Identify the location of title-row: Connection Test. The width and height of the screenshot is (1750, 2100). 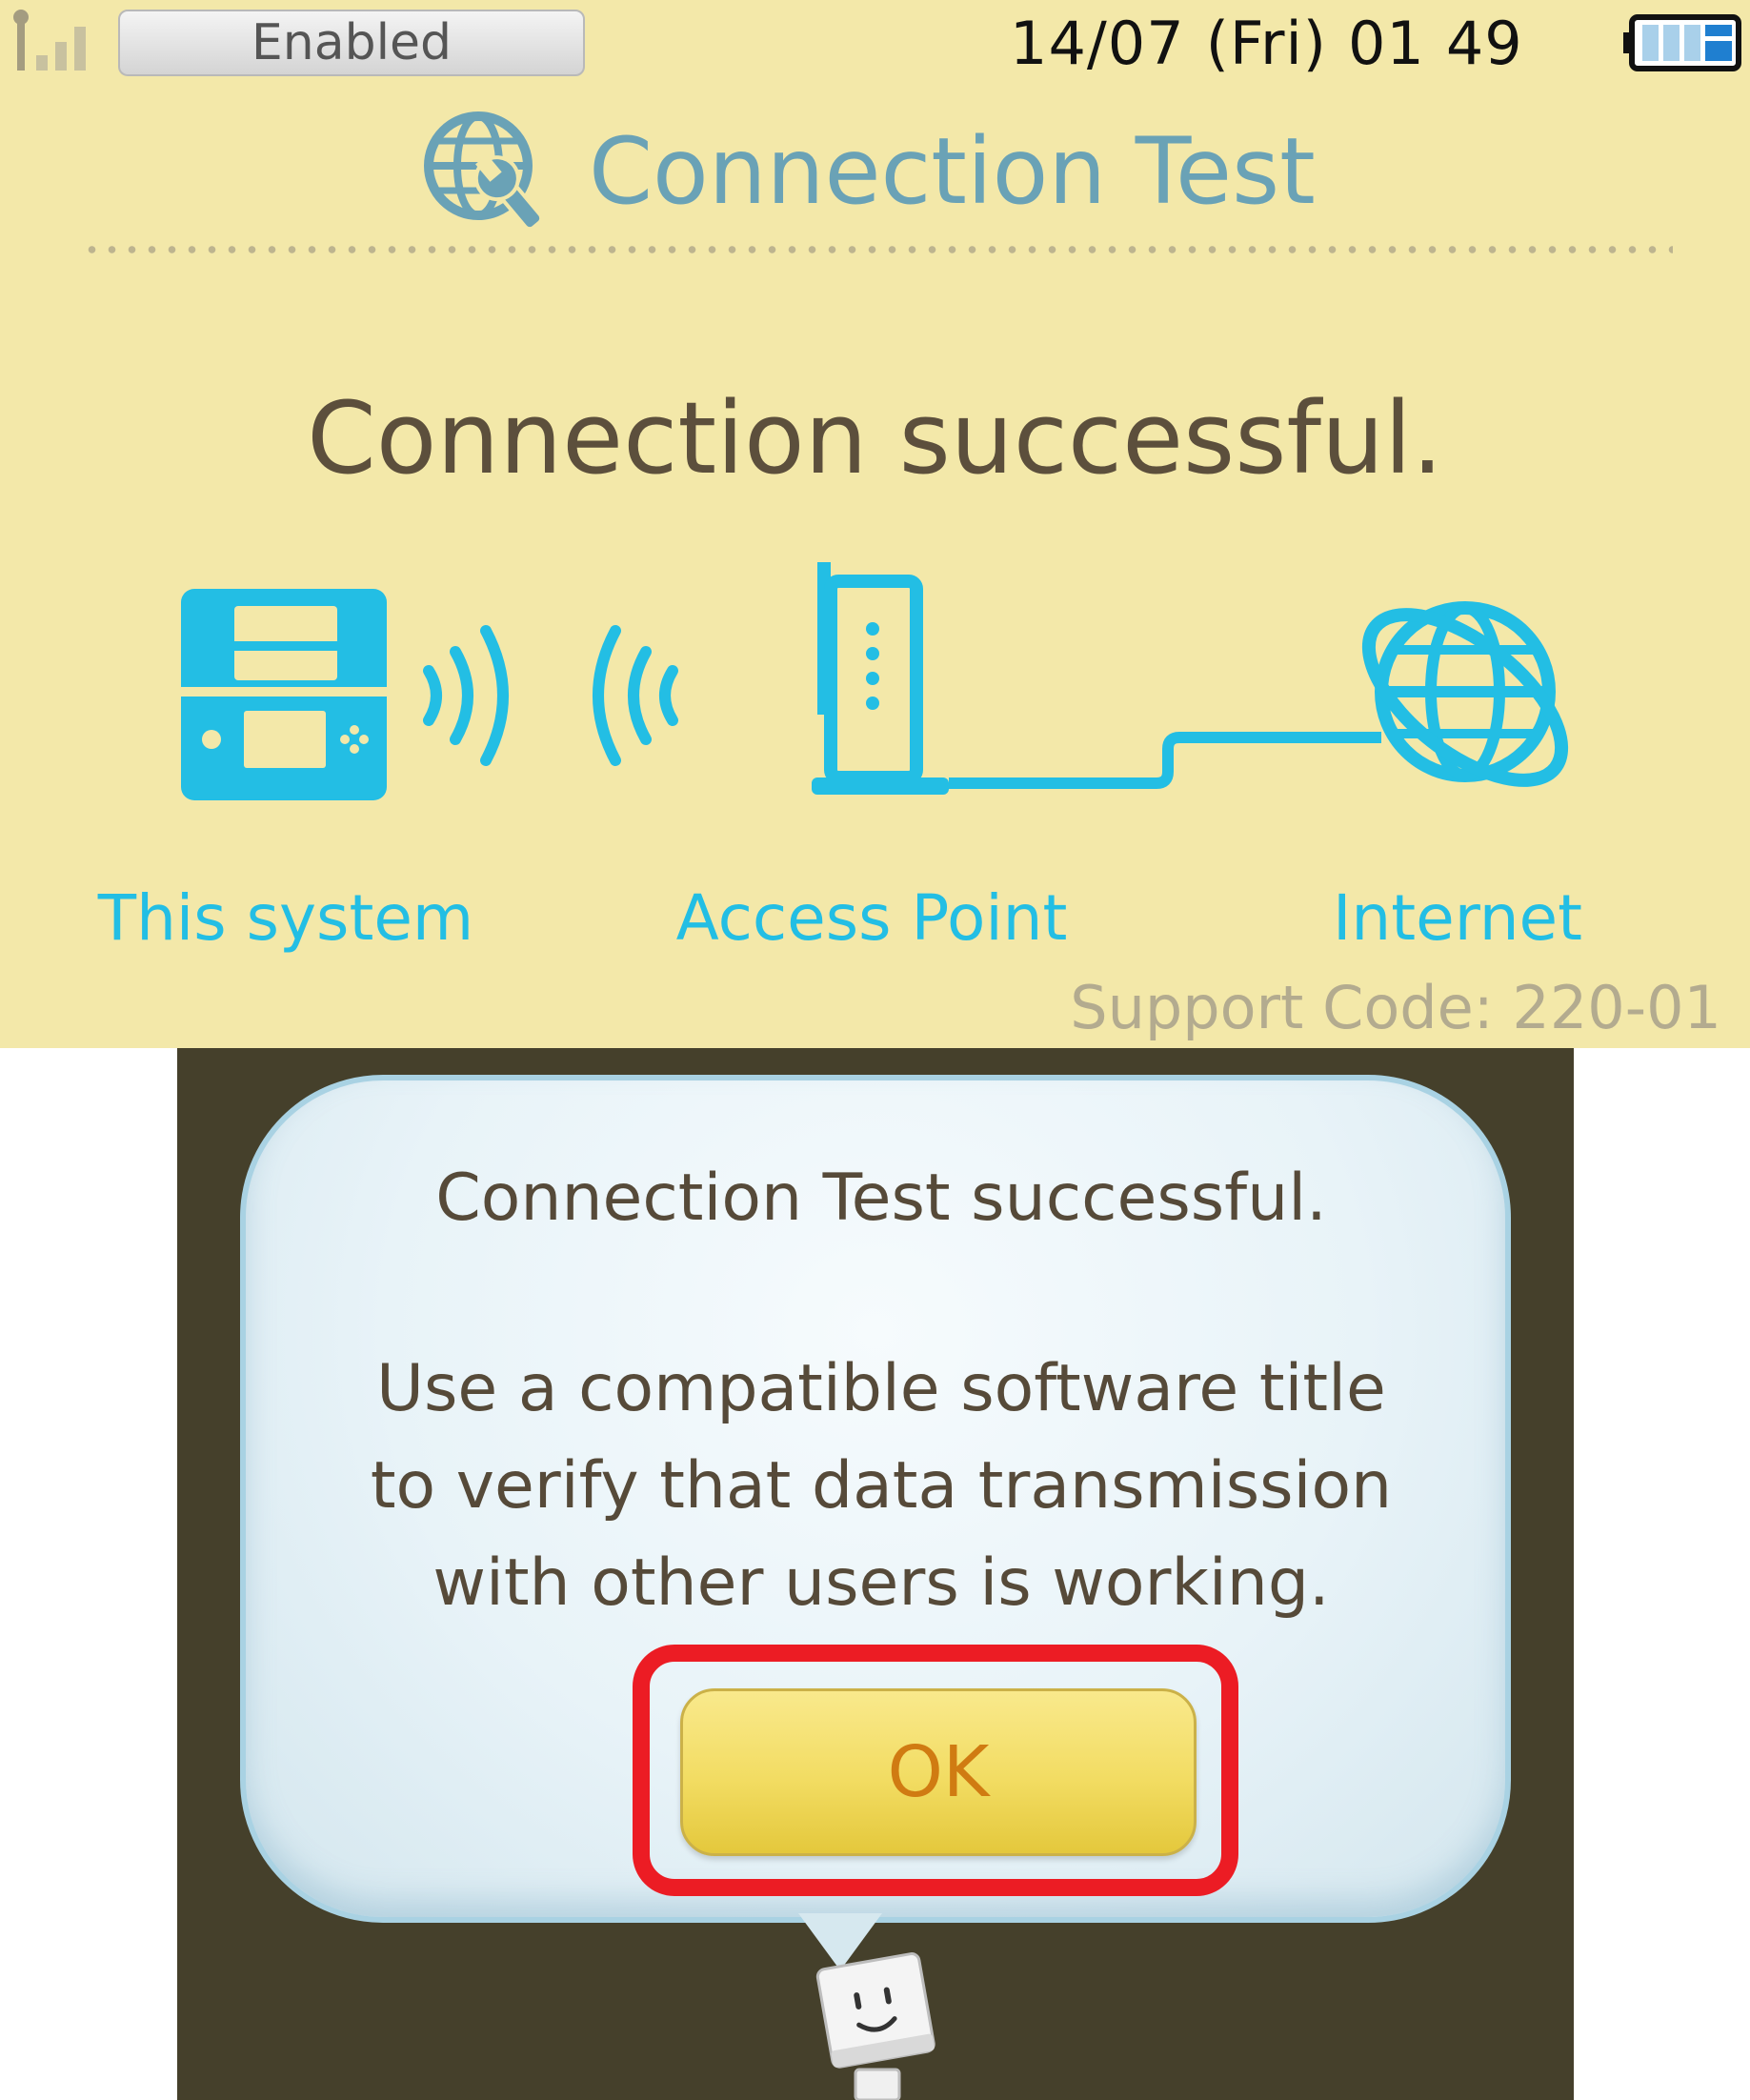
(875, 171).